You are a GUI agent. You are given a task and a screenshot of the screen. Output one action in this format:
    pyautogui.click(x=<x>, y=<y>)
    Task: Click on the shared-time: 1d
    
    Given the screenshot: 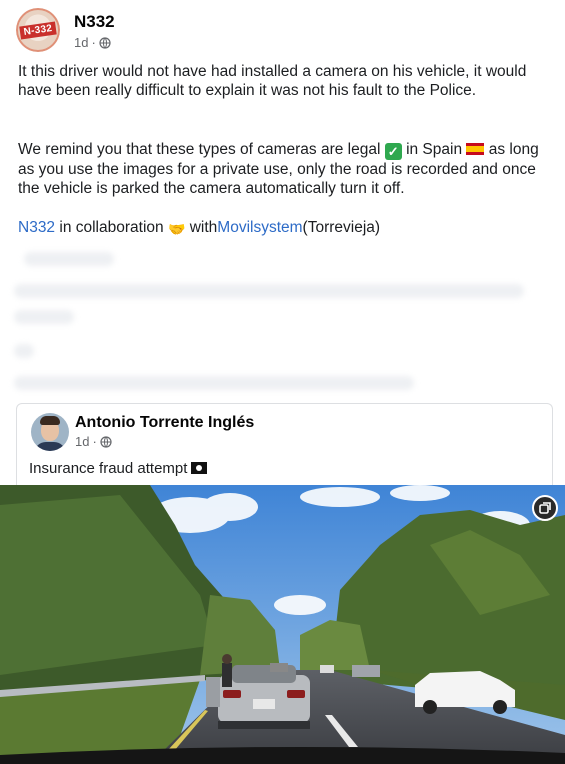 What is the action you would take?
    pyautogui.click(x=82, y=441)
    